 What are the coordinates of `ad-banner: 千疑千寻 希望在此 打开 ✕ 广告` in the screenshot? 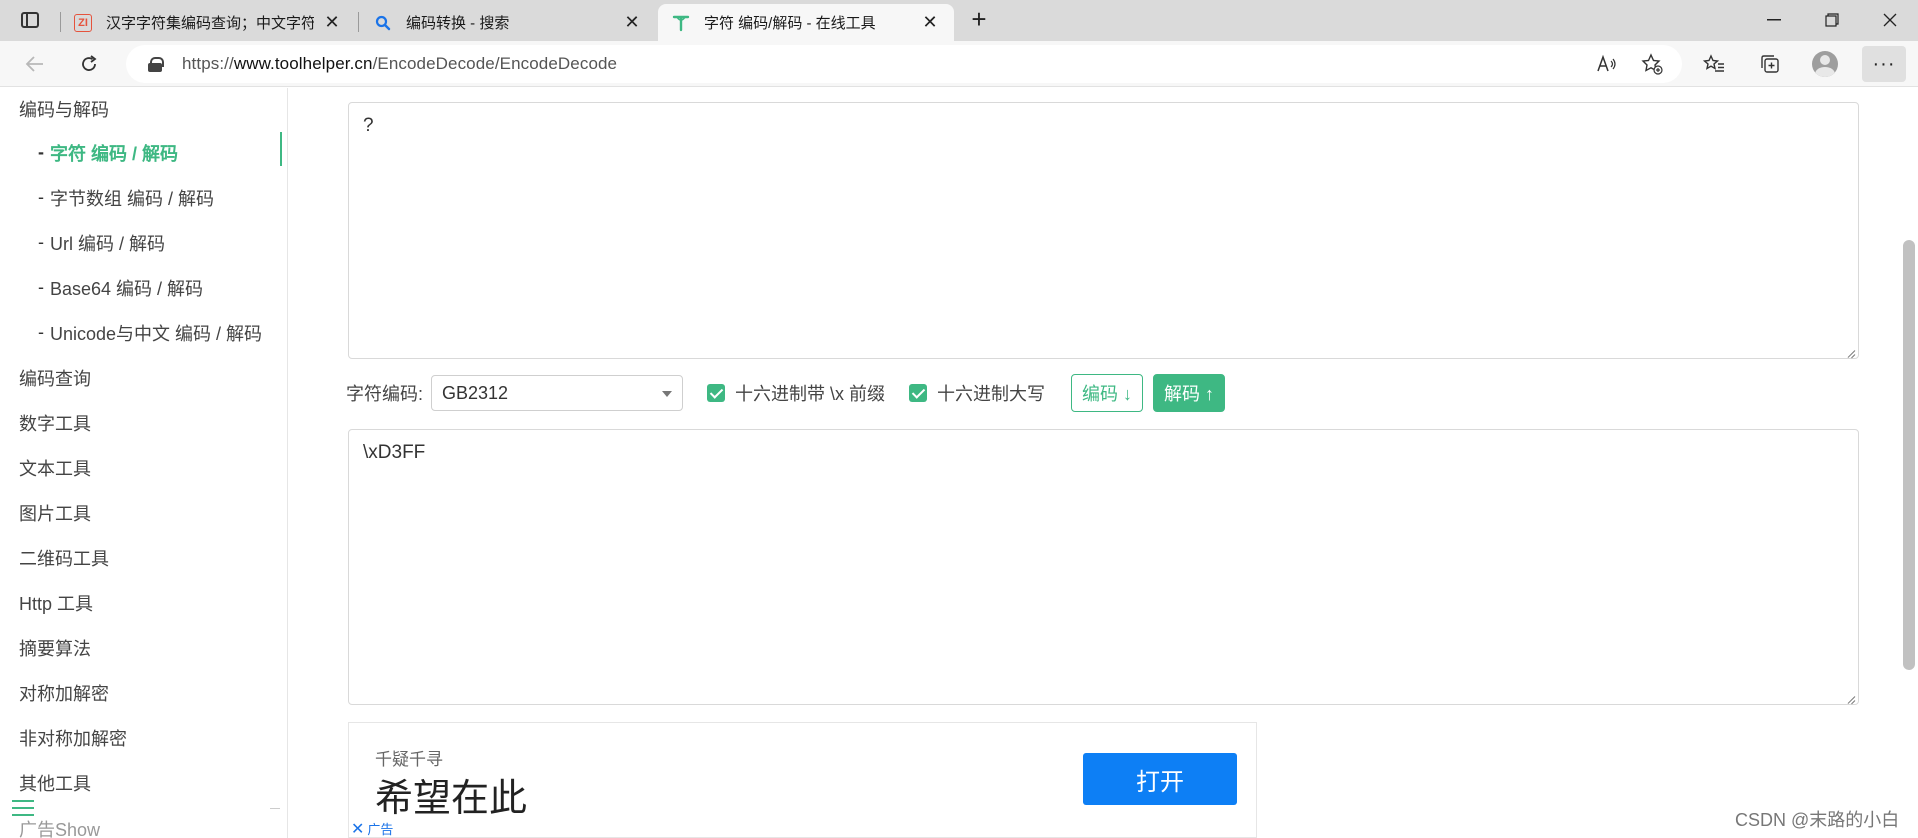 It's located at (802, 780).